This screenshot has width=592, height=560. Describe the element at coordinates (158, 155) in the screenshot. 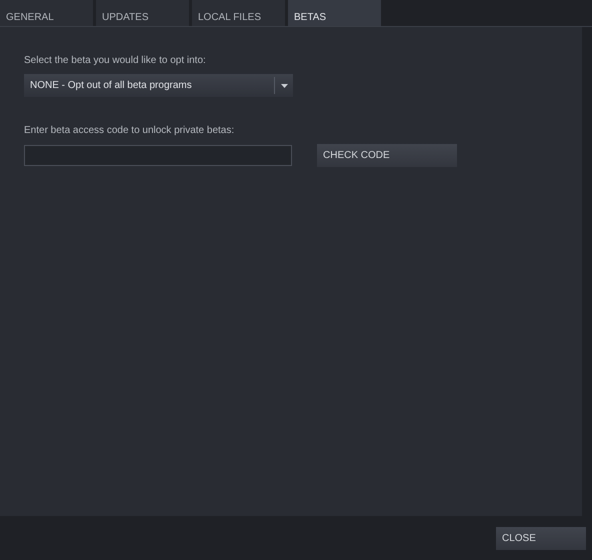

I see `access-code-field` at that location.